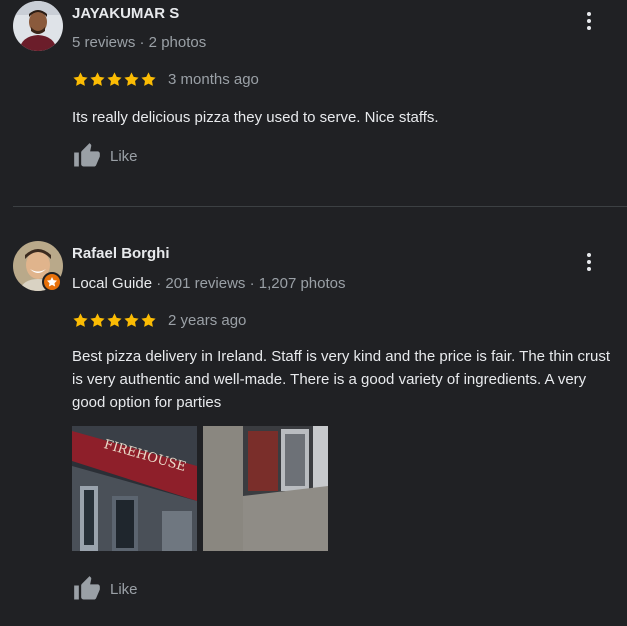  What do you see at coordinates (139, 42) in the screenshot?
I see `reviewer-meta: 5 reviews · 2 photos` at bounding box center [139, 42].